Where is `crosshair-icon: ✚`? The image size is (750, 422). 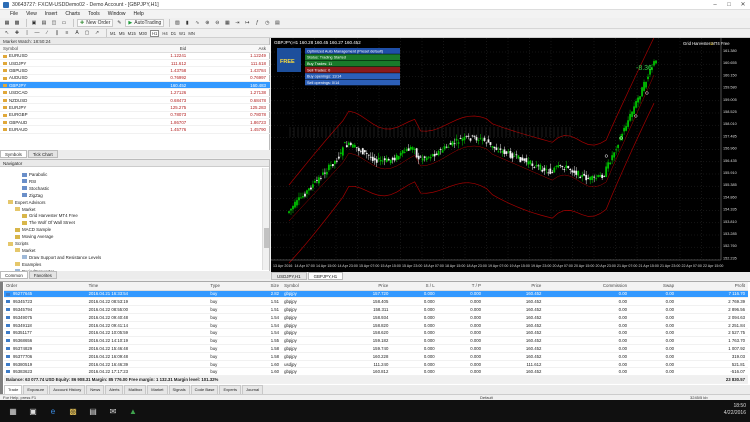 crosshair-icon: ✚ is located at coordinates (17, 33).